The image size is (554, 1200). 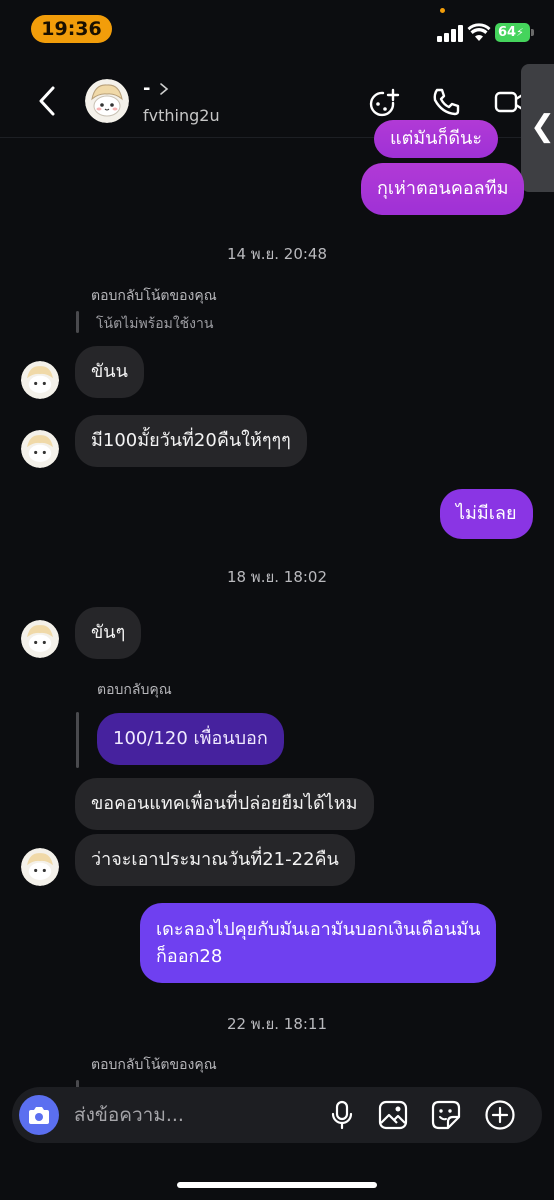 I want to click on reply-context-label: ตอบกลับคุณ, so click(x=134, y=690).